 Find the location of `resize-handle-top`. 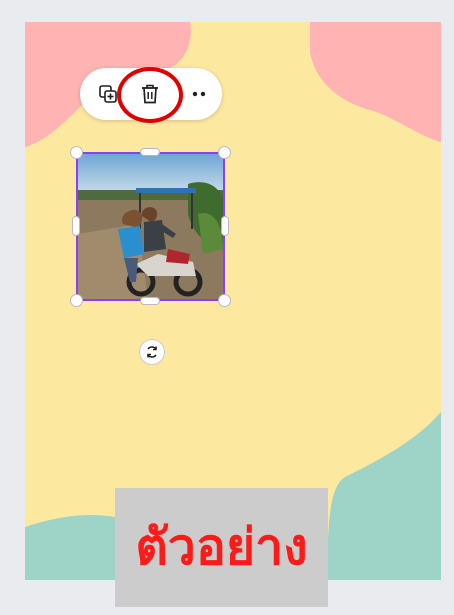

resize-handle-top is located at coordinates (150, 152).